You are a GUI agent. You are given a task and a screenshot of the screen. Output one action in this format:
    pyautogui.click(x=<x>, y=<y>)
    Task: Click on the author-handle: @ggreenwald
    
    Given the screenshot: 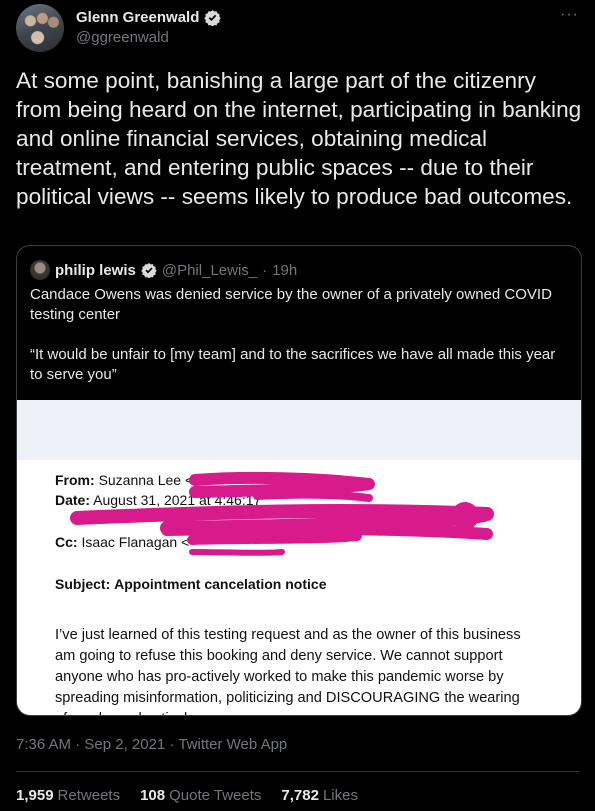 What is the action you would take?
    pyautogui.click(x=122, y=37)
    